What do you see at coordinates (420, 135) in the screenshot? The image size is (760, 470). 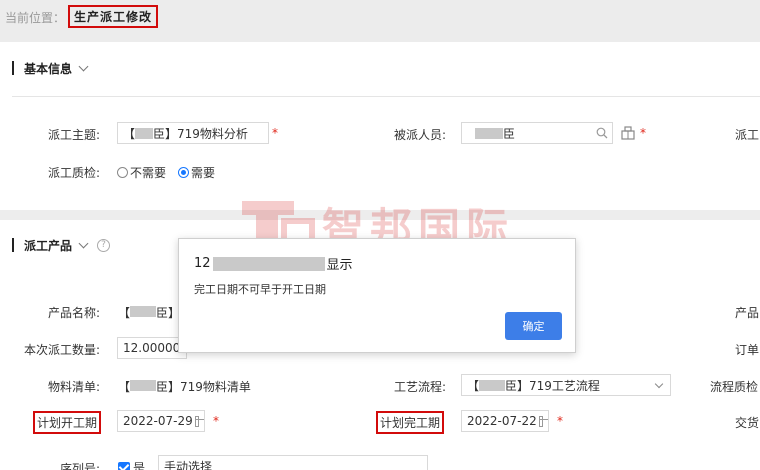 I see `assignee-label: 被派人员:` at bounding box center [420, 135].